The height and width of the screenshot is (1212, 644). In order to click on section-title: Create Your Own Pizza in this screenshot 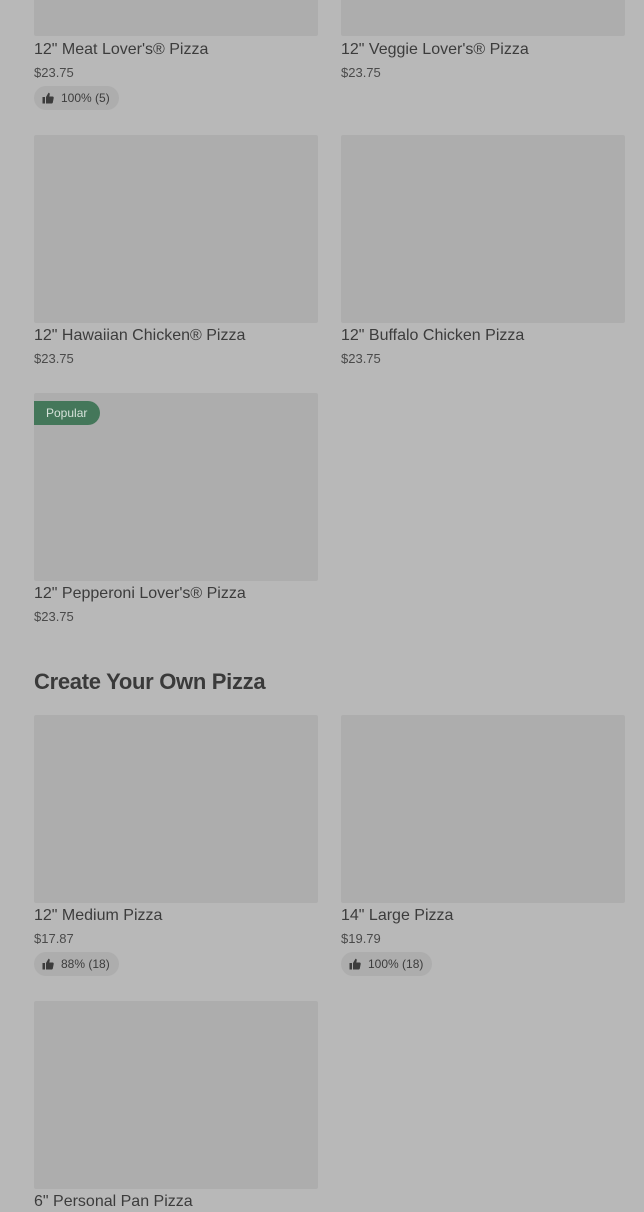, I will do `click(150, 681)`.